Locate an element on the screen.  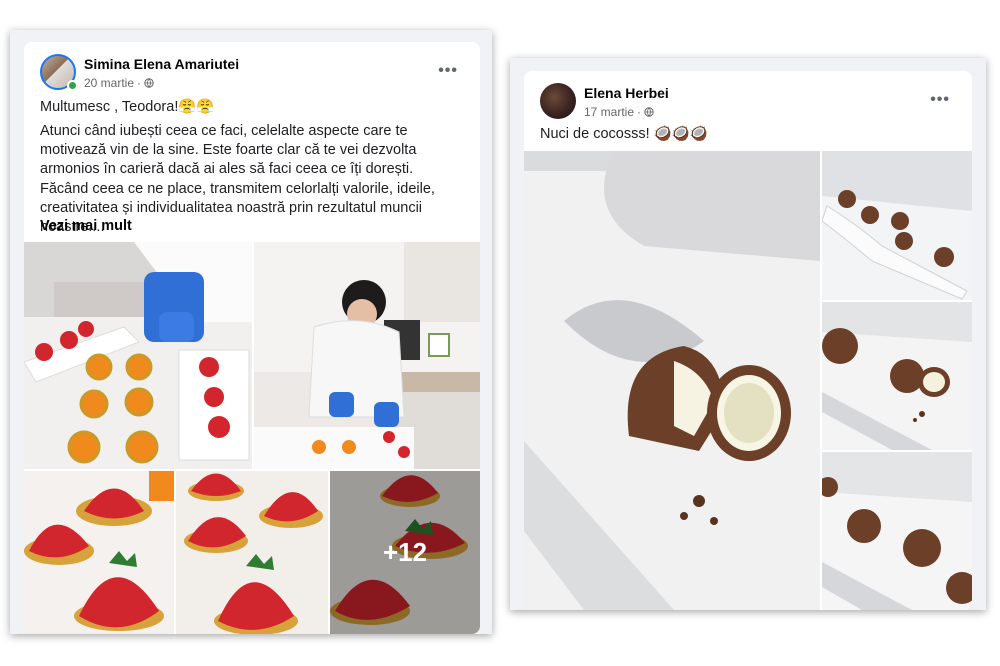
photo-coconut-truffles-board is located at coordinates (897, 225).